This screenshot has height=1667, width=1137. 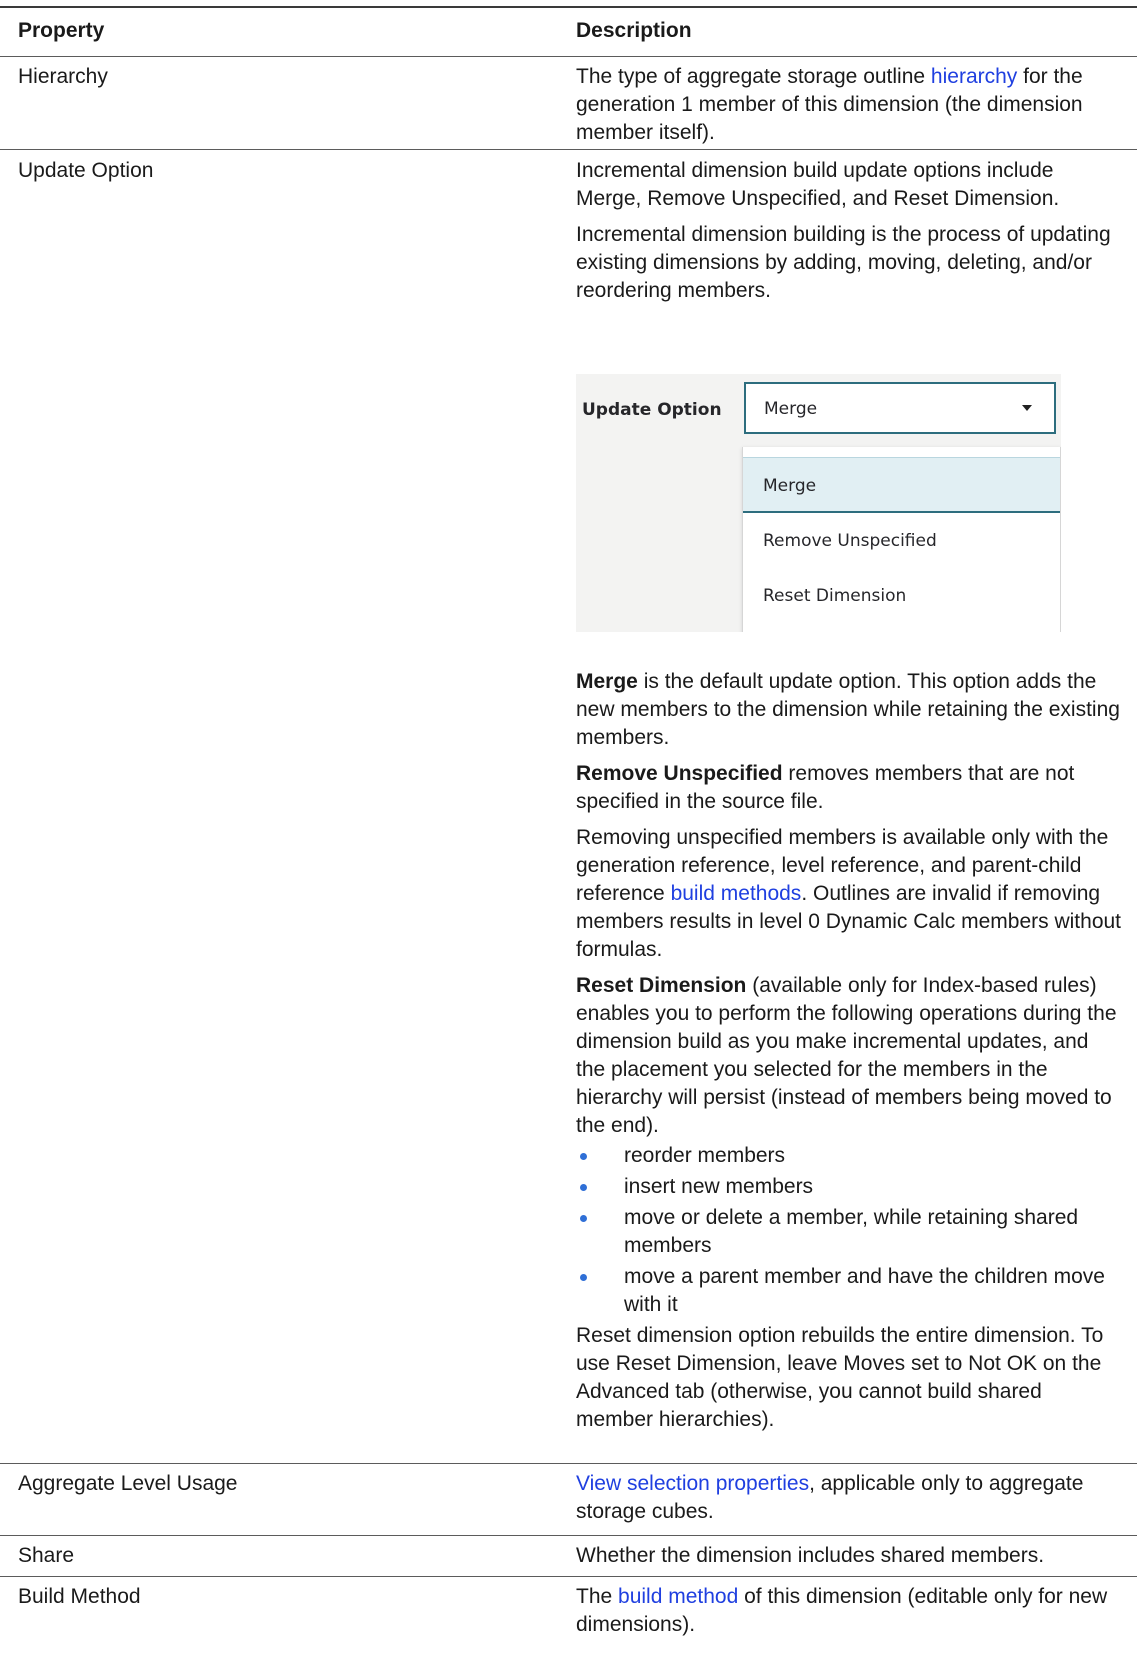 I want to click on row-build-method-property: Build Method, so click(x=79, y=1596).